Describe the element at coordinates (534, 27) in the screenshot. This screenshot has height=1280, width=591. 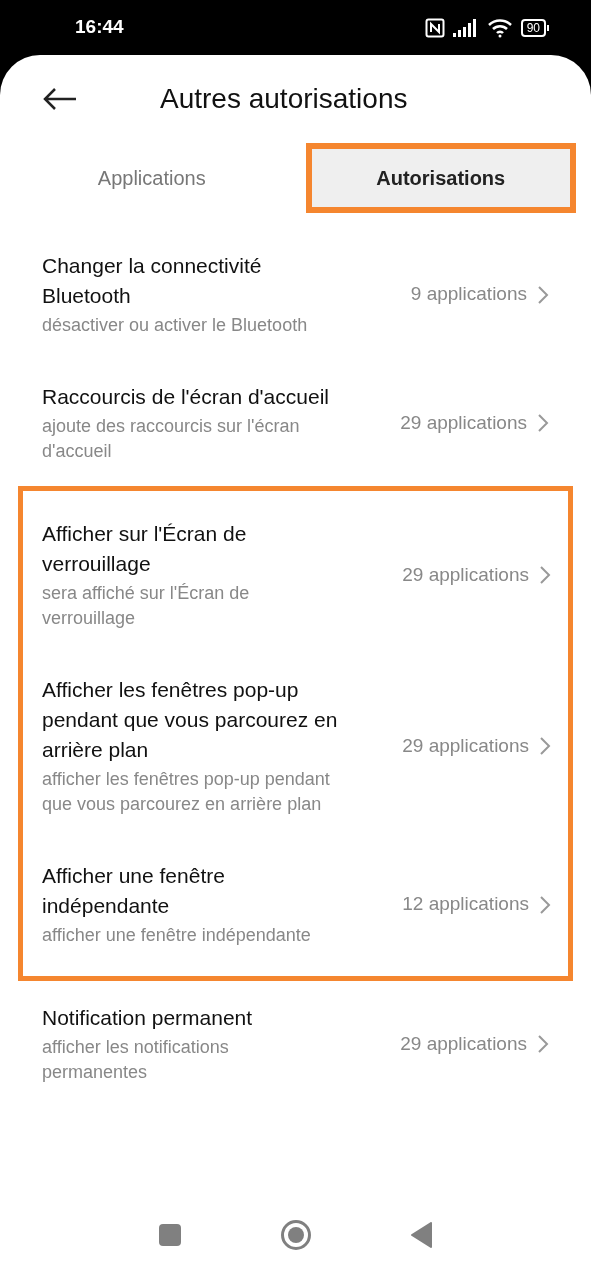
I see `battery-indicator: 90` at that location.